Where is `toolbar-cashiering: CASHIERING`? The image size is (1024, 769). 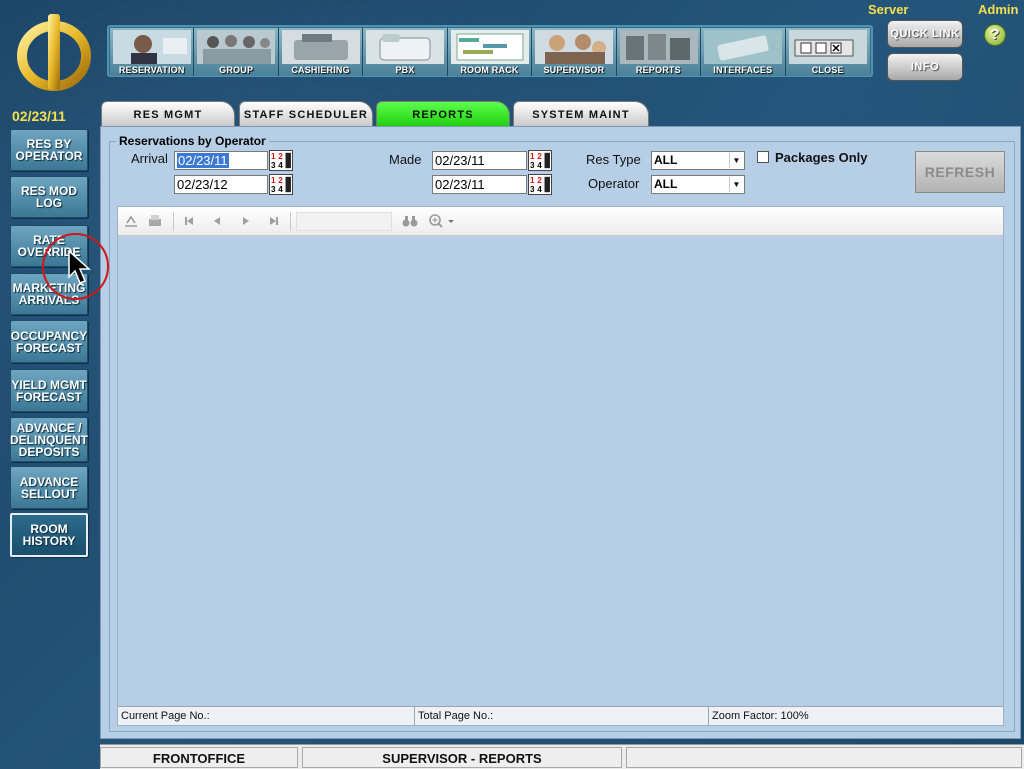 toolbar-cashiering: CASHIERING is located at coordinates (321, 52).